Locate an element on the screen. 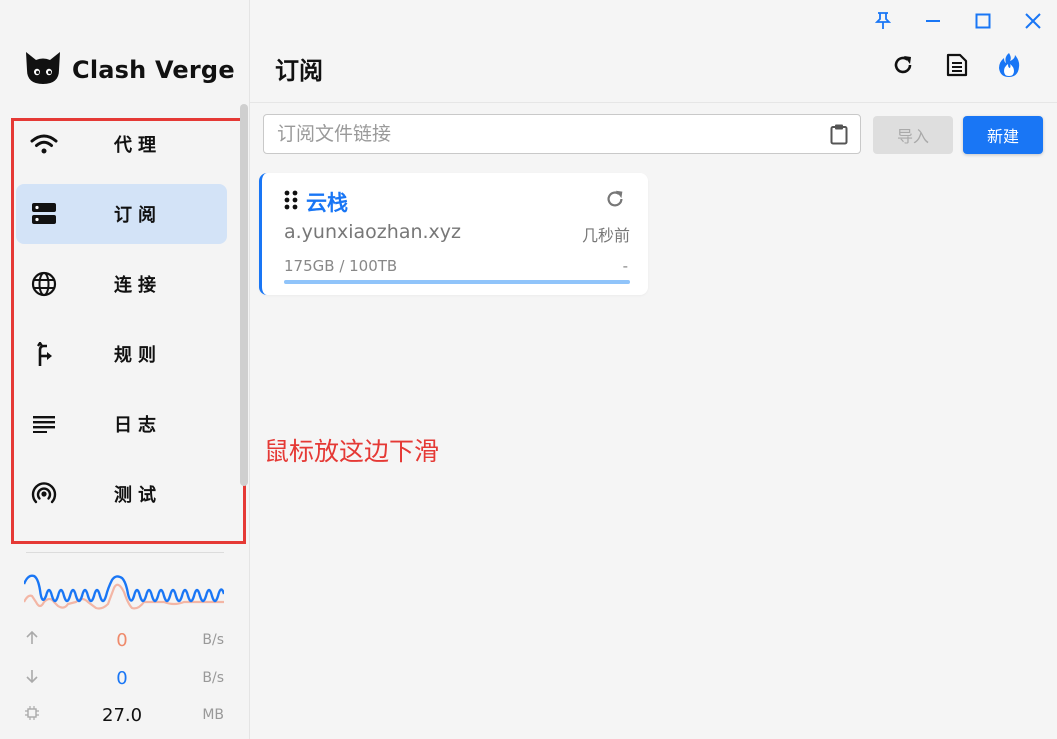 This screenshot has height=739, width=1057. download-value: 0 is located at coordinates (122, 678).